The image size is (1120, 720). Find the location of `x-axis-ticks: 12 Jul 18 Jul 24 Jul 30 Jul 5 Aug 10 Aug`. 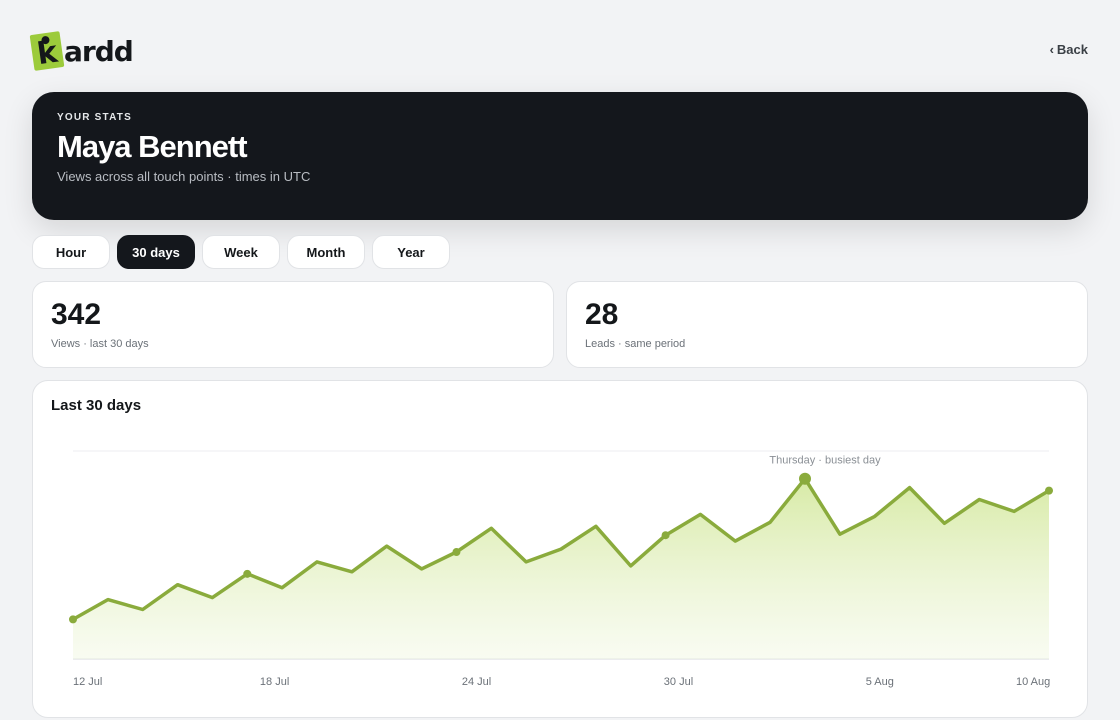

x-axis-ticks: 12 Jul 18 Jul 24 Jul 30 Jul 5 Aug 10 Aug is located at coordinates (561, 682).